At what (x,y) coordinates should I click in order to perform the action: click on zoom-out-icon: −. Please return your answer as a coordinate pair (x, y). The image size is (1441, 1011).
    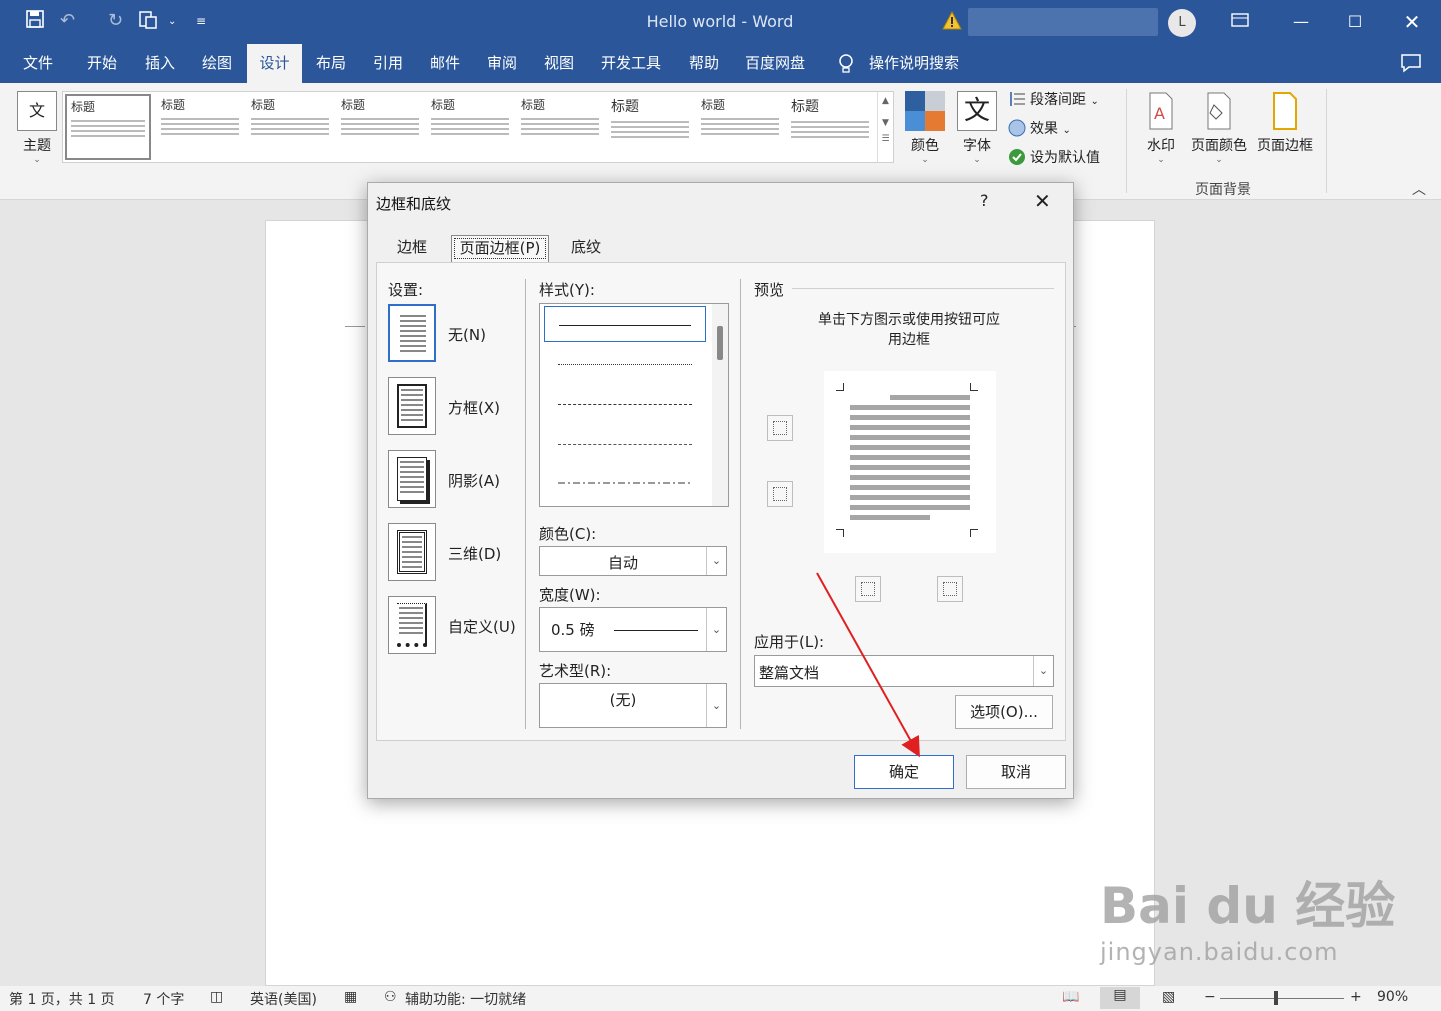
    Looking at the image, I should click on (1210, 997).